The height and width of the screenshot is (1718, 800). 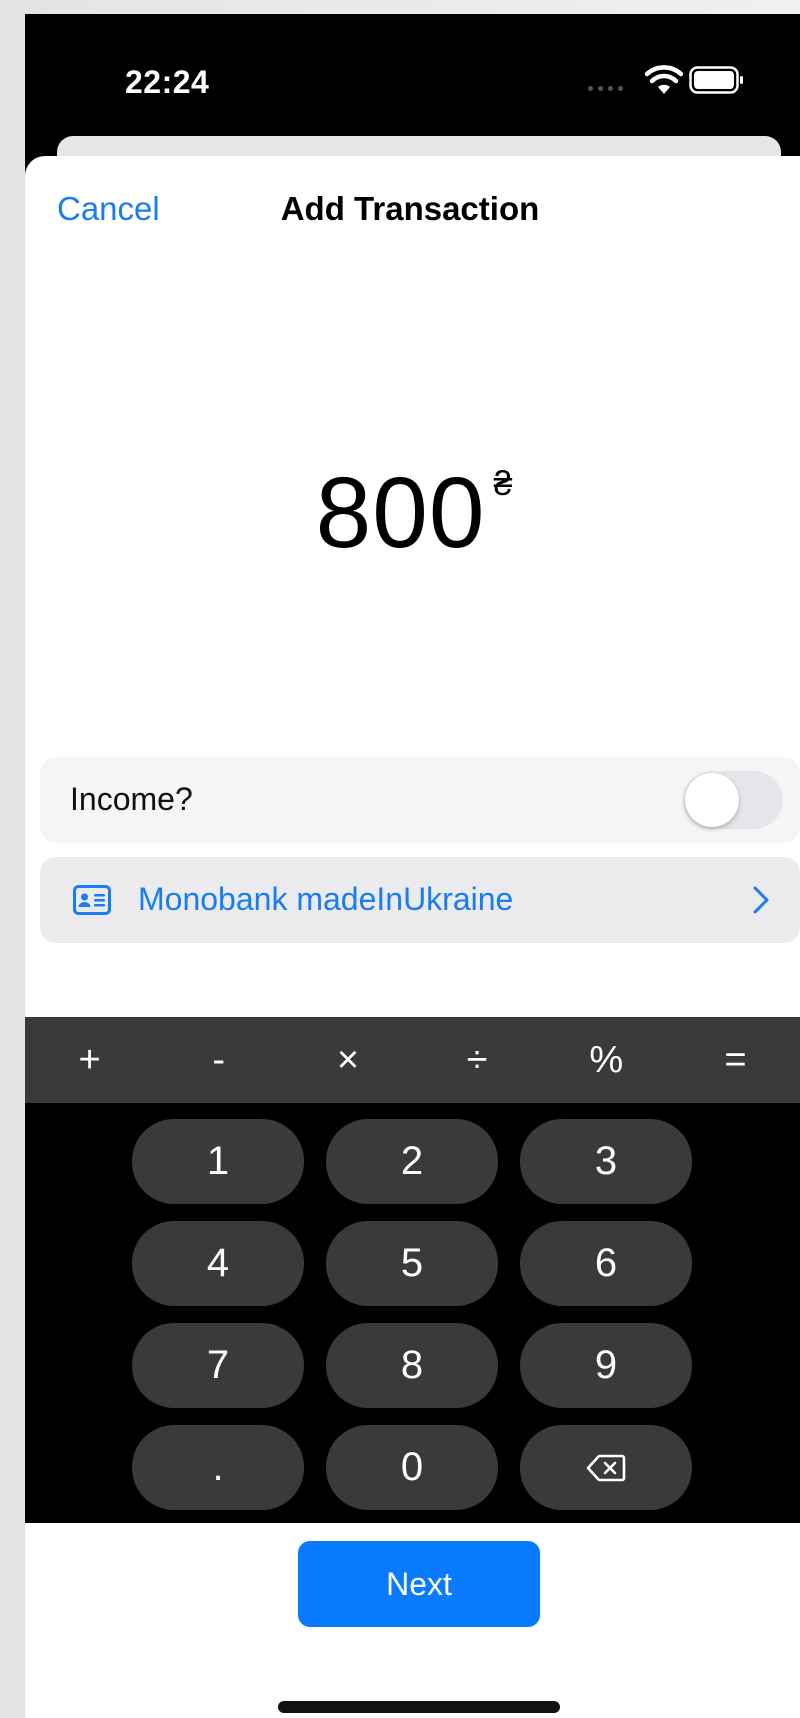 What do you see at coordinates (412, 74) in the screenshot?
I see `status-bar: 22:24` at bounding box center [412, 74].